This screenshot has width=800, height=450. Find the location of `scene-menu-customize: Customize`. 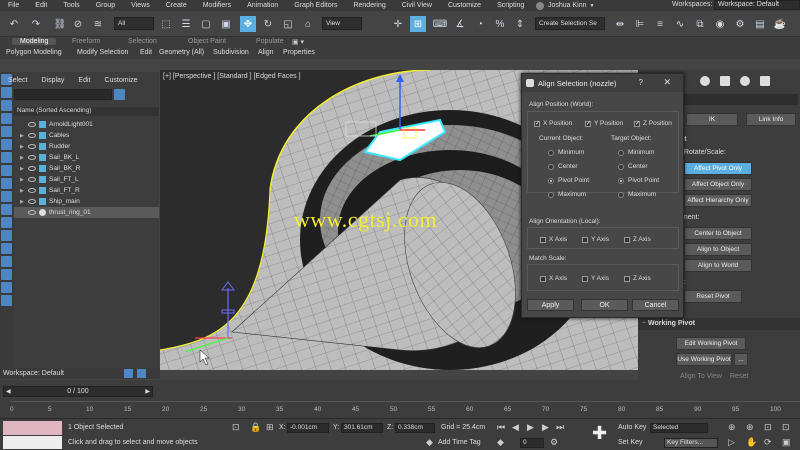

scene-menu-customize: Customize is located at coordinates (120, 80).